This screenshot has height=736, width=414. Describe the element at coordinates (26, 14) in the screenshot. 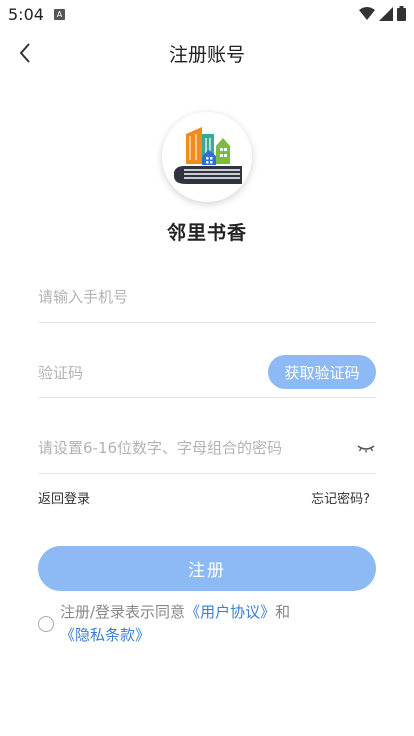

I see `status-time: 5:04` at that location.